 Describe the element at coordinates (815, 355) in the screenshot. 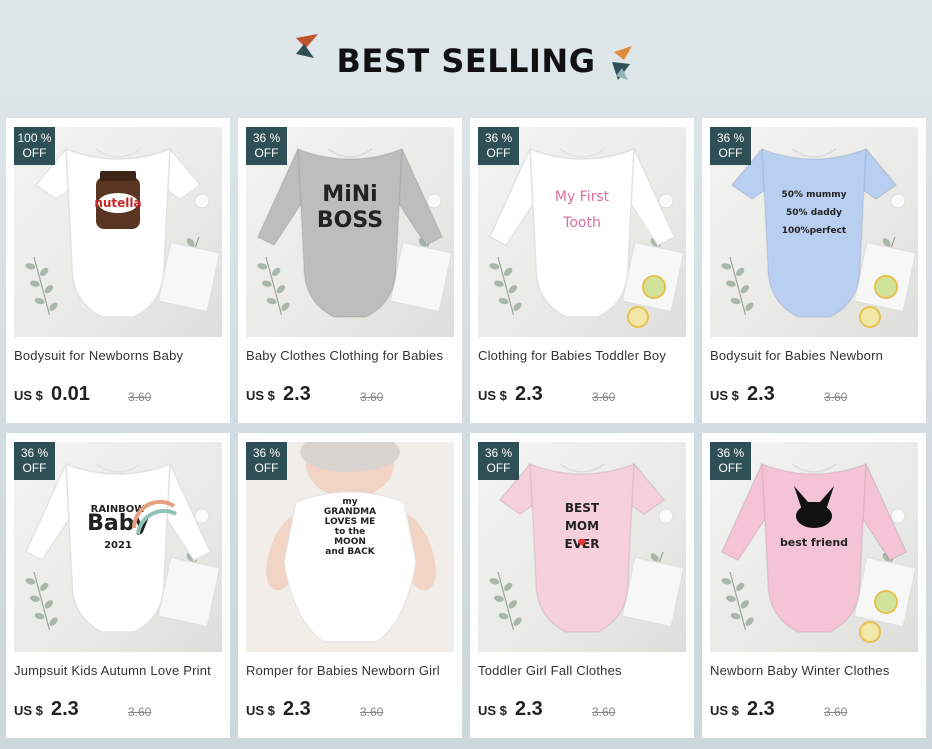

I see `product-name: Bodysuit for Babies Newborn` at that location.